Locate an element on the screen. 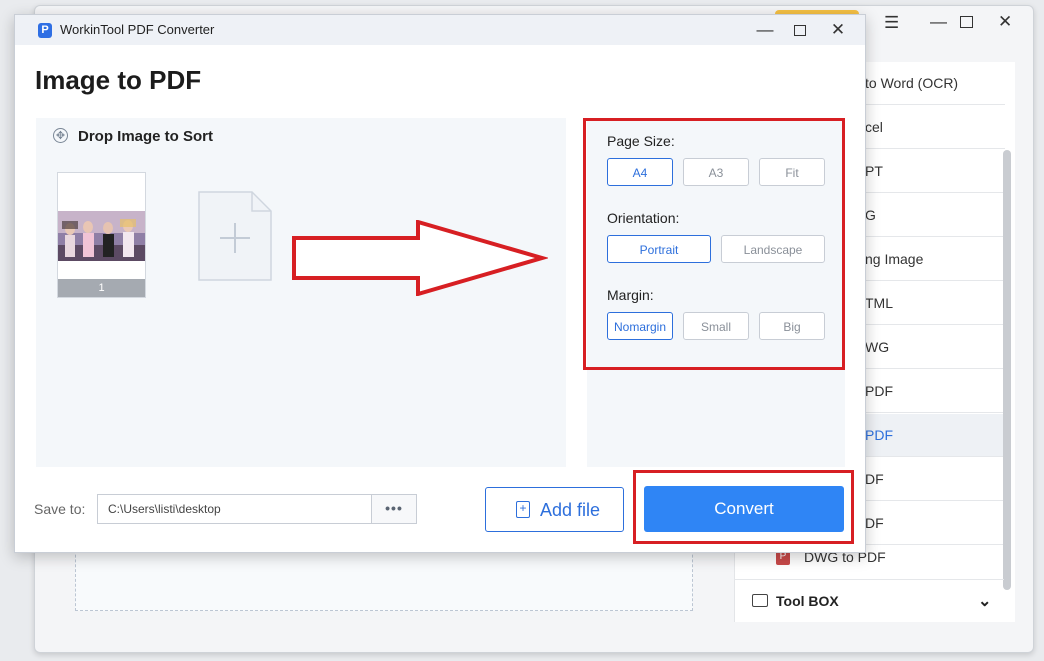  margin-nomargin-button: Nomargin is located at coordinates (640, 326).